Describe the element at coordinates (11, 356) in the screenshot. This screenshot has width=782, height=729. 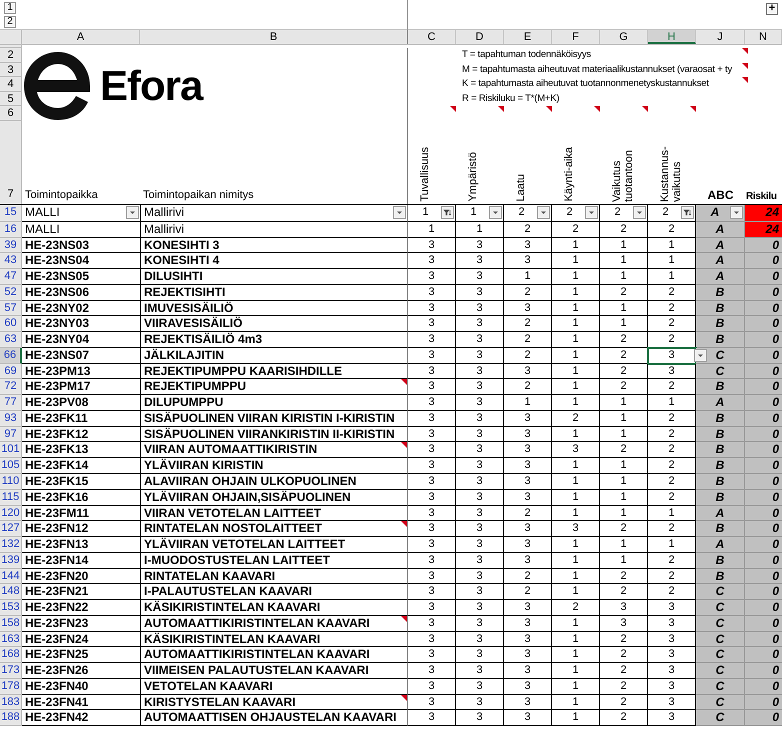
I see `row-header: 66` at that location.